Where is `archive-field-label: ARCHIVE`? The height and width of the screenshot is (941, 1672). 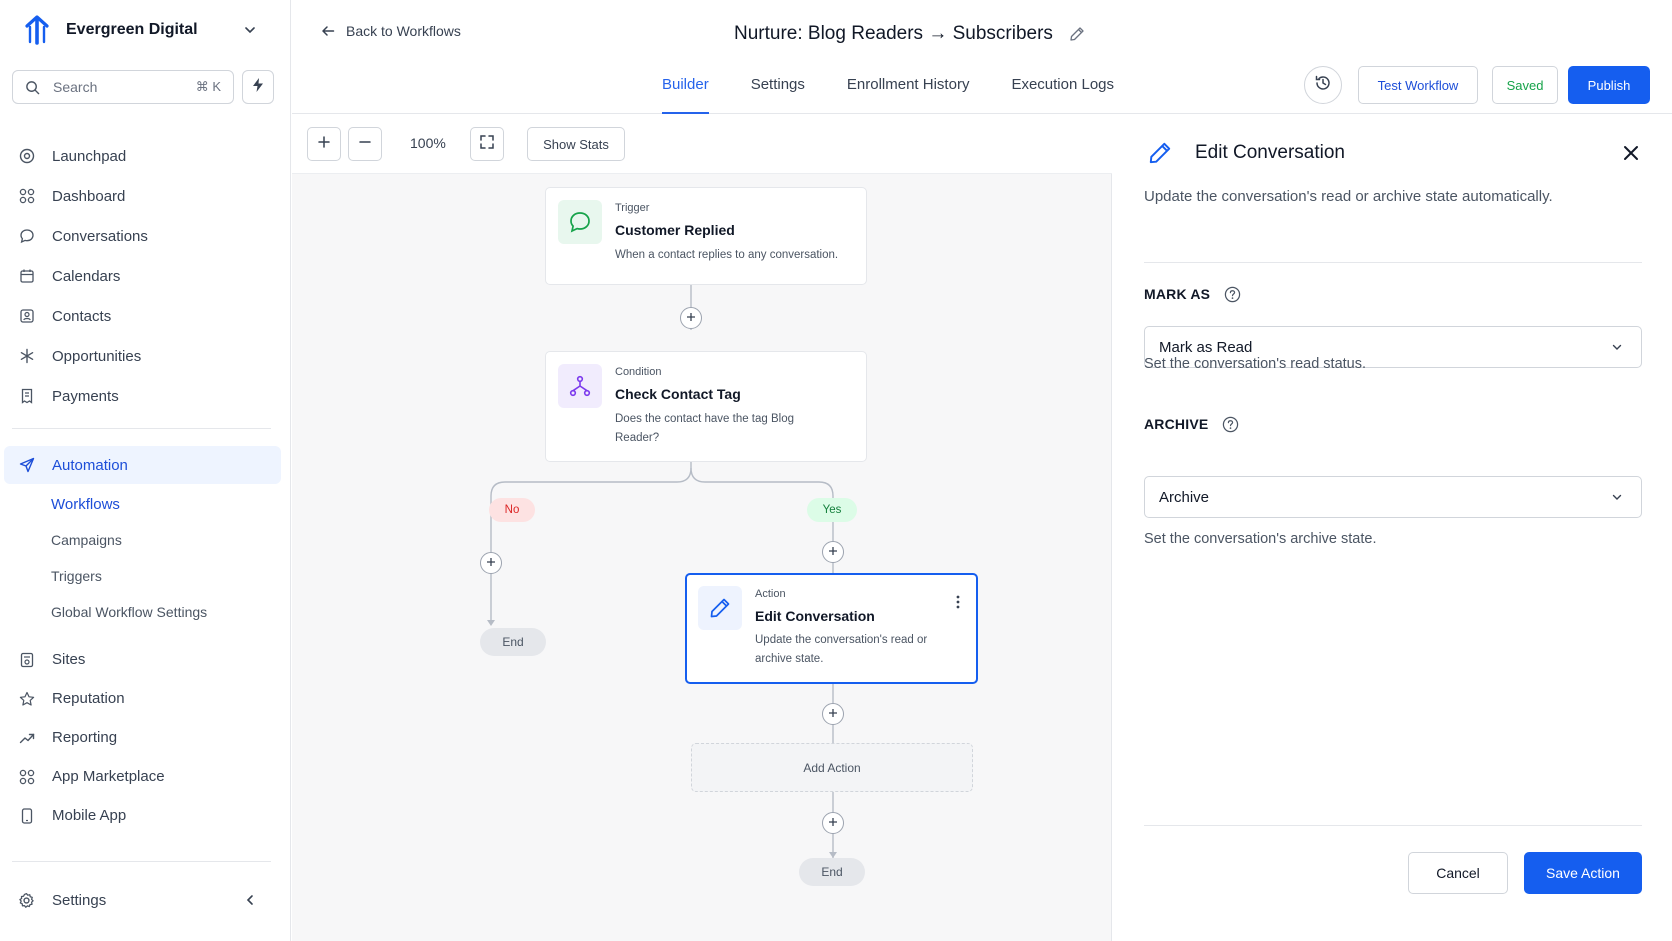
archive-field-label: ARCHIVE is located at coordinates (1192, 424).